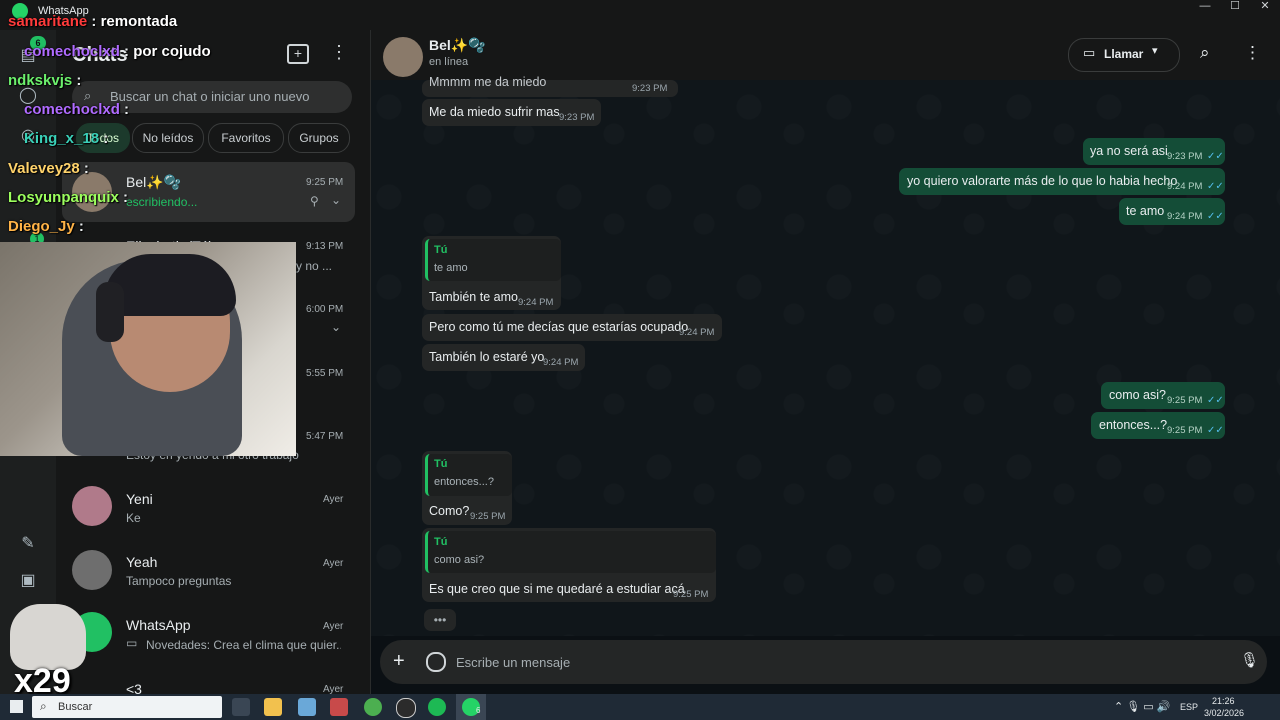  Describe the element at coordinates (44, 168) in the screenshot. I see `chat-user: Valevey28` at that location.